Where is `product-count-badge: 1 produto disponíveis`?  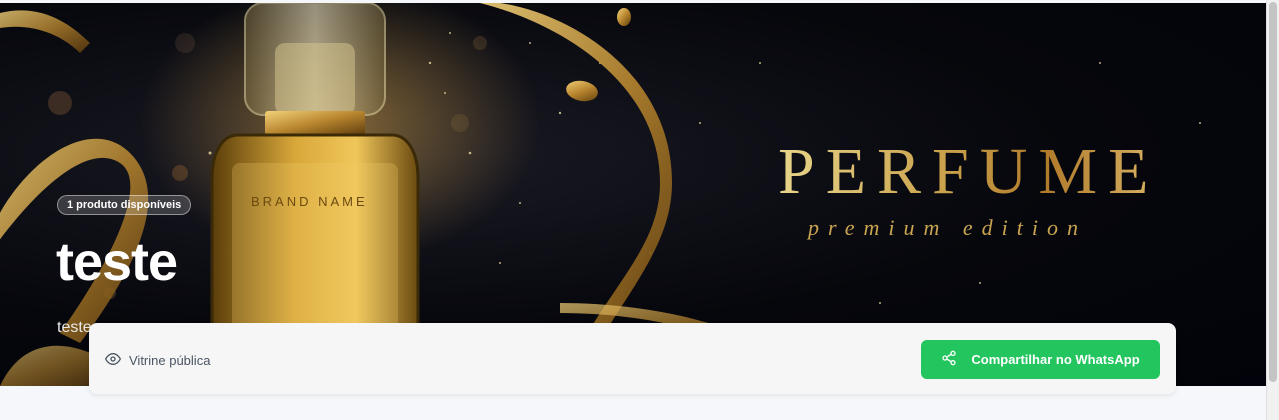 product-count-badge: 1 produto disponíveis is located at coordinates (124, 205).